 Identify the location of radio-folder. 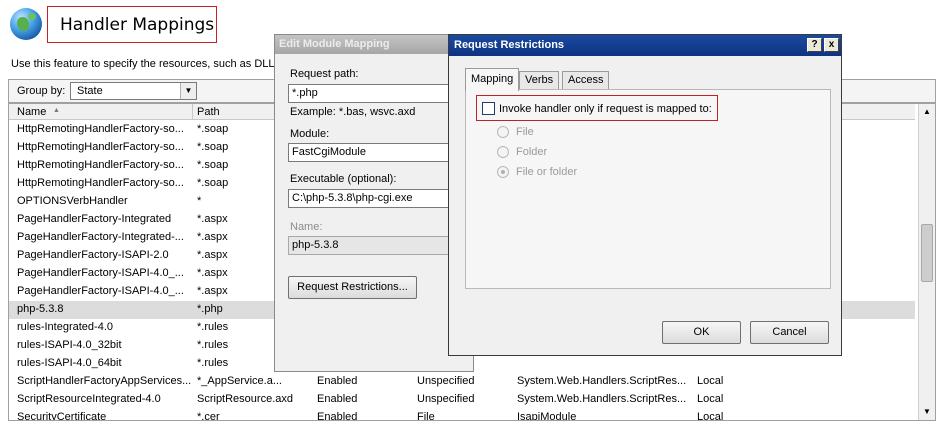
(503, 152).